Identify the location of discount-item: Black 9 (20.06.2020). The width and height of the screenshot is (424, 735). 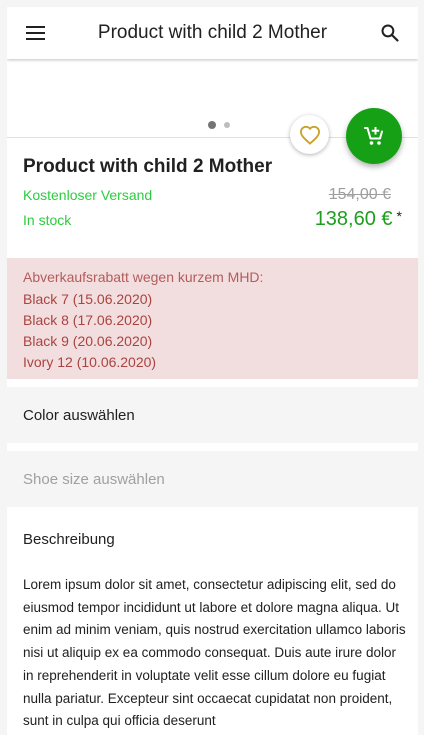
(88, 341).